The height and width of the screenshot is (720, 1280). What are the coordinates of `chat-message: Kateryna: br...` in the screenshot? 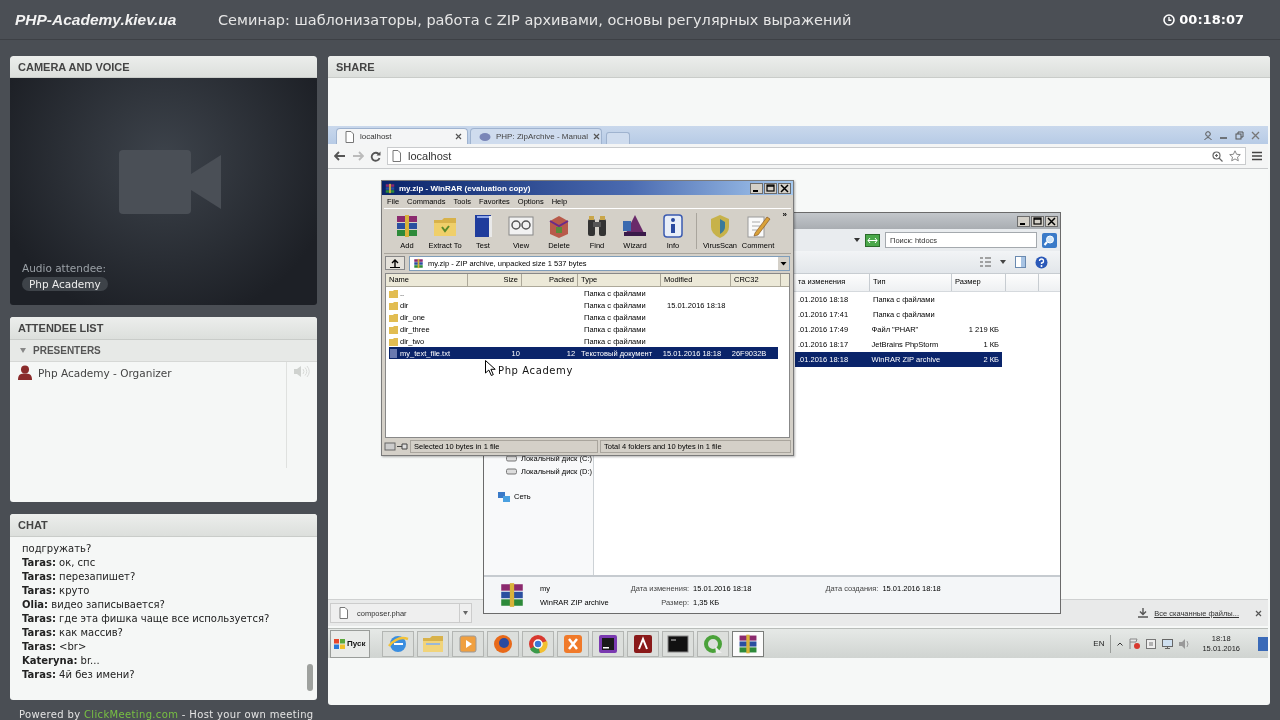 It's located at (61, 661).